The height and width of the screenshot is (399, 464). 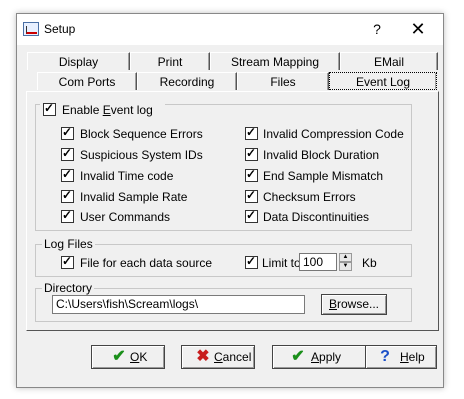 What do you see at coordinates (275, 61) in the screenshot?
I see `tab-stream-mapping: Stream Mapping` at bounding box center [275, 61].